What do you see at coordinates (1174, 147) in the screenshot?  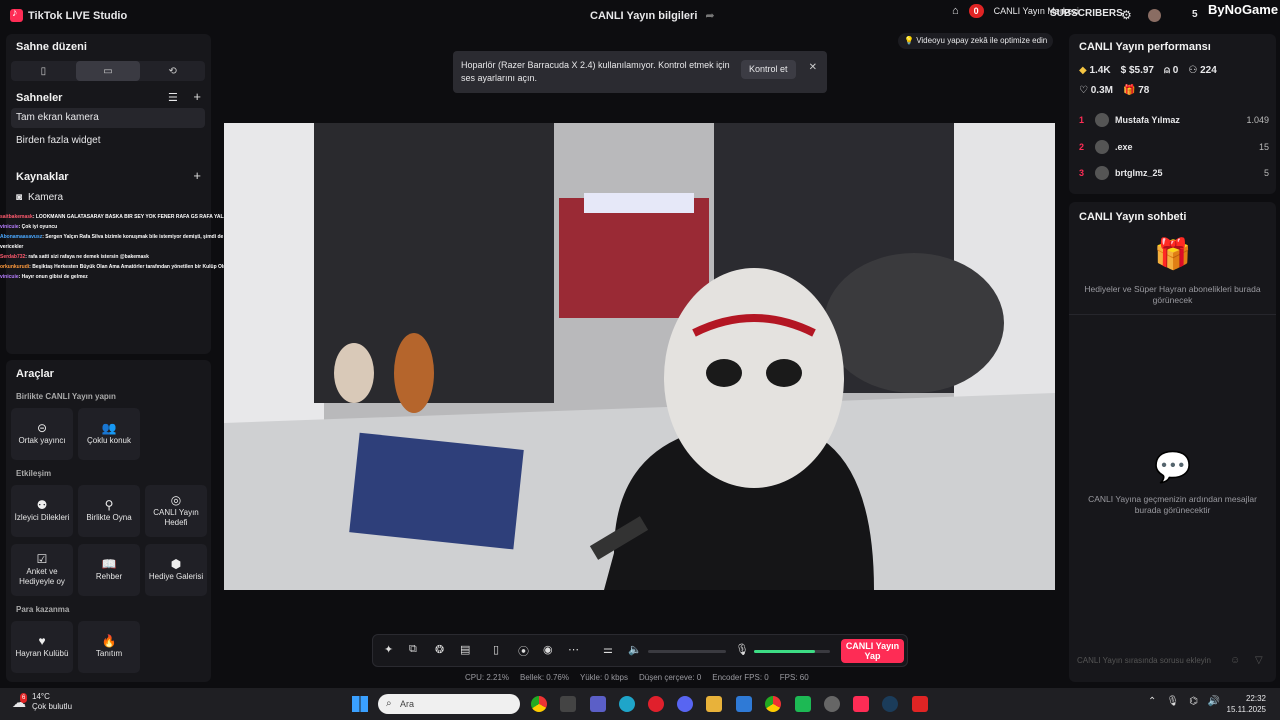 I see `ranking-row: 2 .exe 15` at bounding box center [1174, 147].